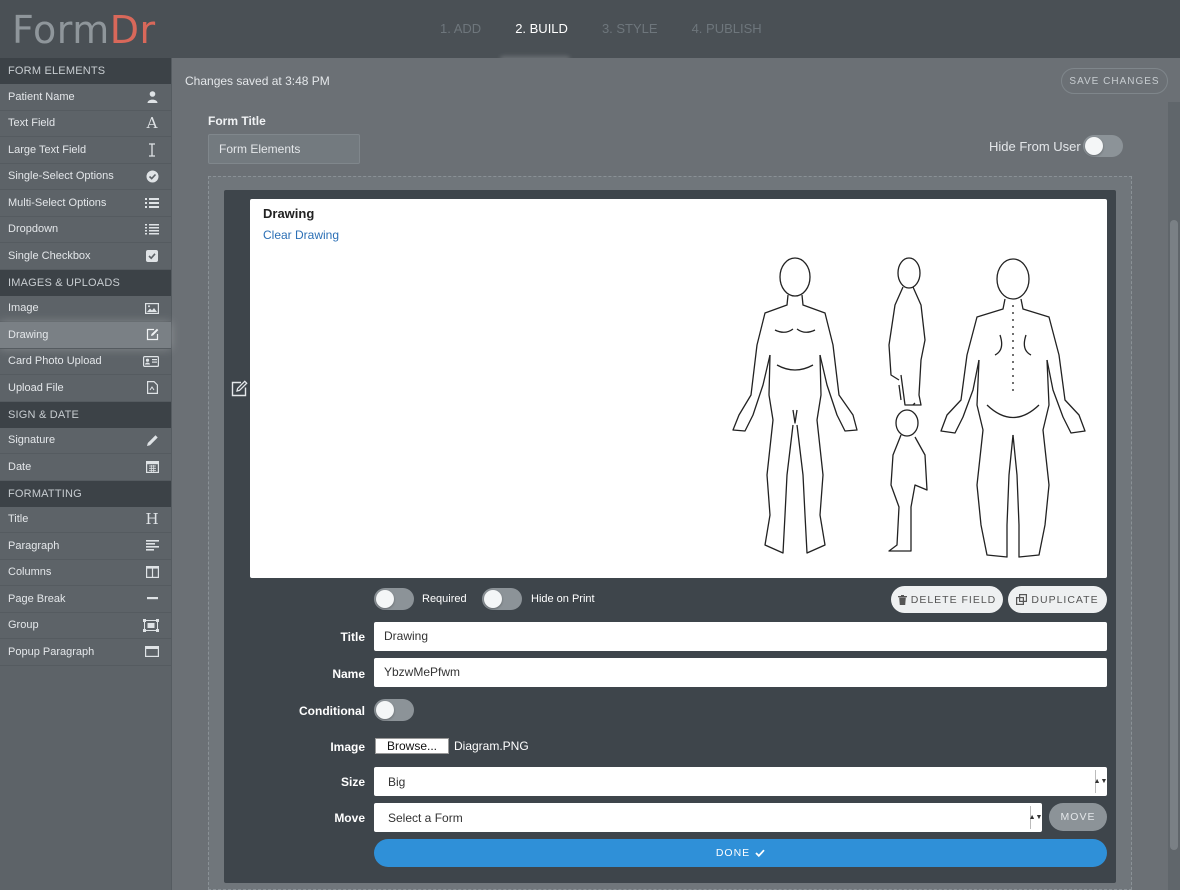 The image size is (1180, 890). I want to click on form-title-input: Form Elements, so click(284, 149).